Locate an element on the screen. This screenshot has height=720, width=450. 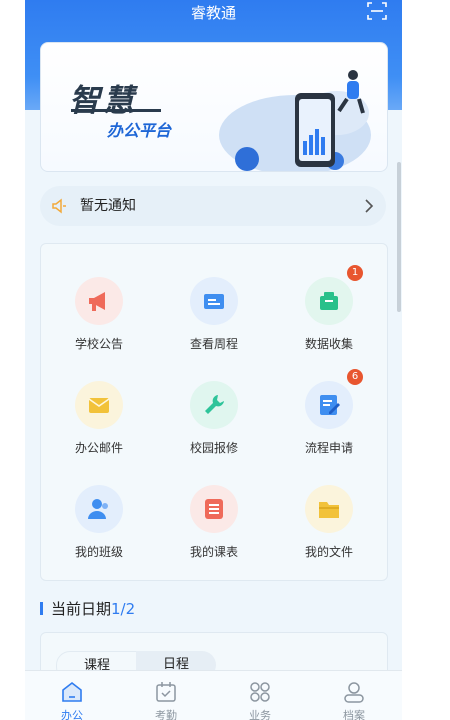
date-page-indicator: 1/2 is located at coordinates (123, 609).